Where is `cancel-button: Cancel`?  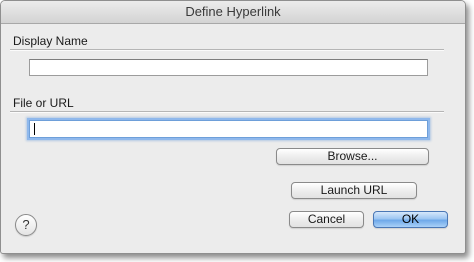
cancel-button: Cancel is located at coordinates (326, 219).